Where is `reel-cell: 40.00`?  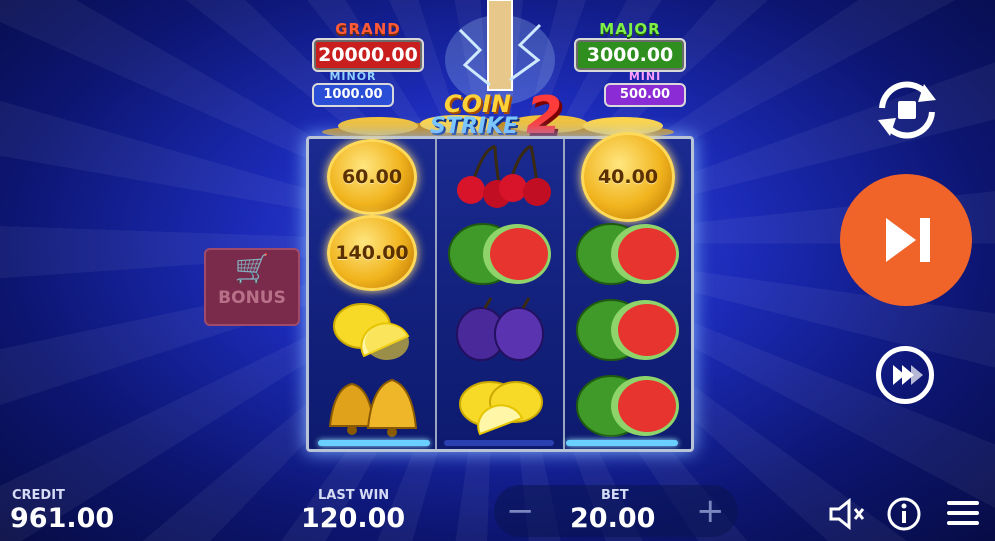
reel-cell: 40.00 is located at coordinates (628, 177).